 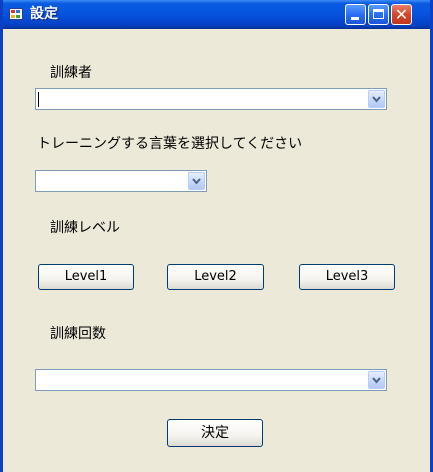 I want to click on maximize-button, so click(x=378, y=14).